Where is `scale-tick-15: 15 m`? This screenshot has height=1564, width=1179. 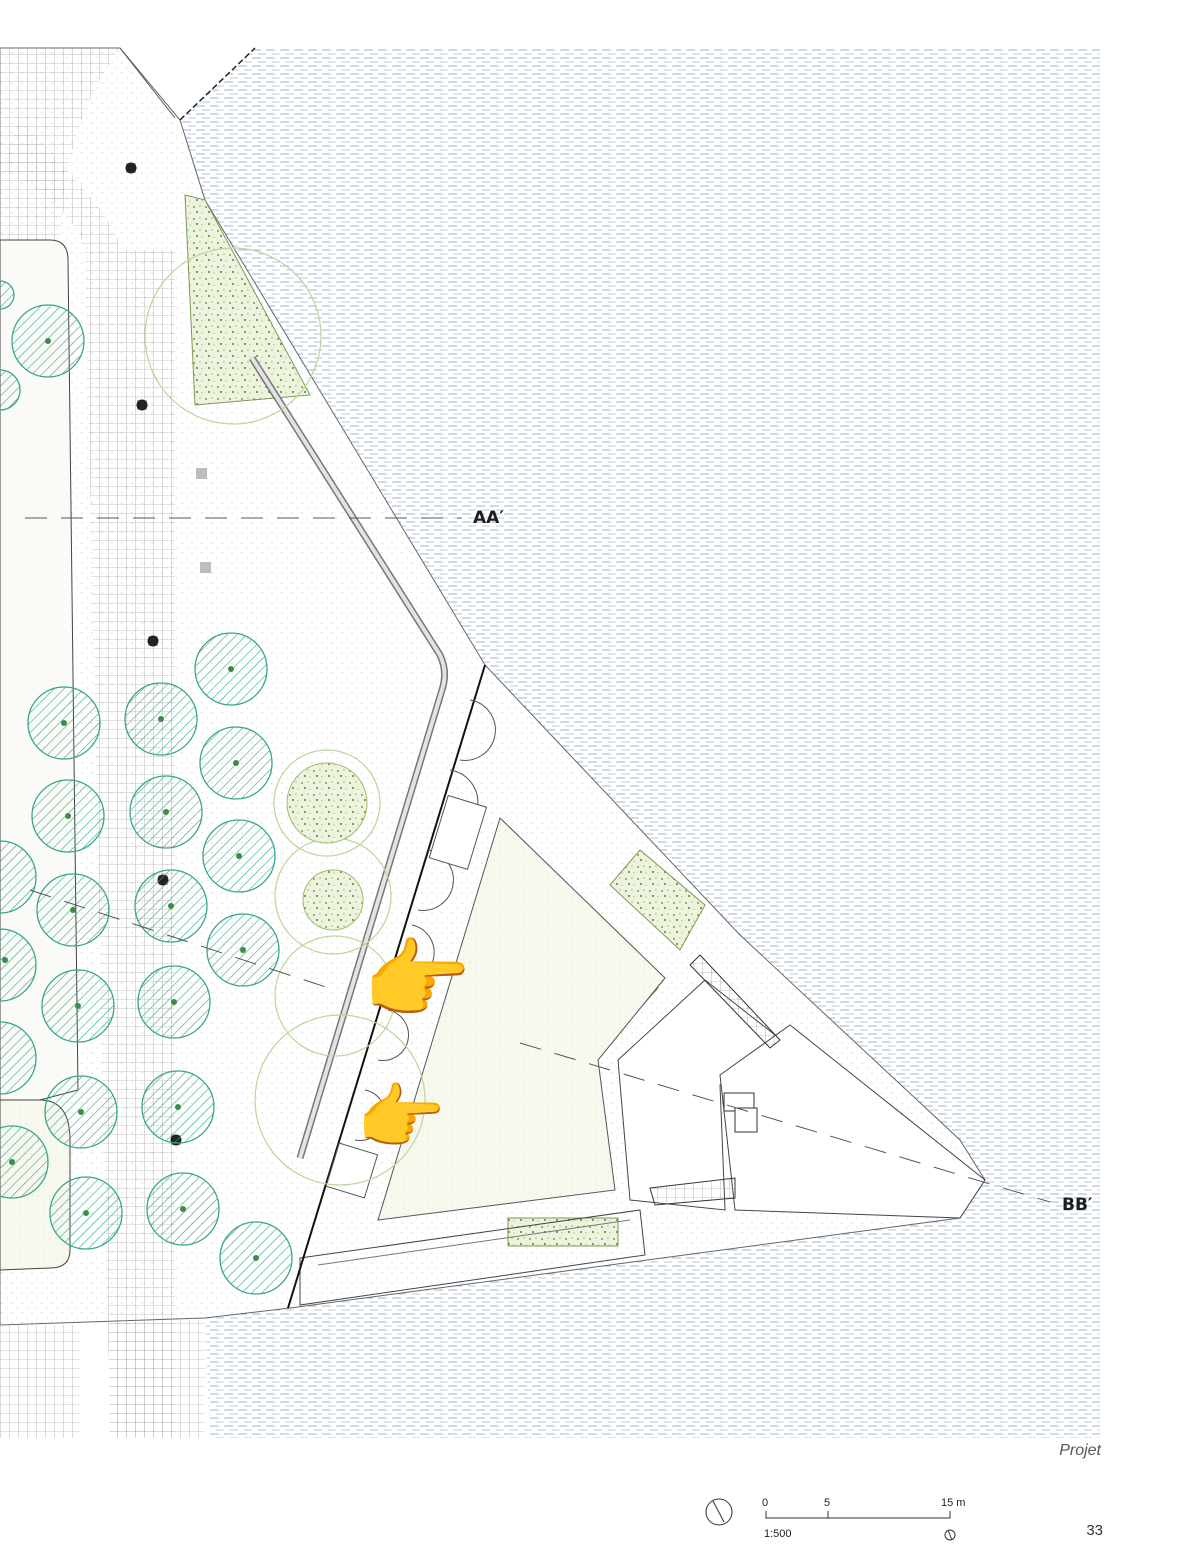 scale-tick-15: 15 m is located at coordinates (953, 1503).